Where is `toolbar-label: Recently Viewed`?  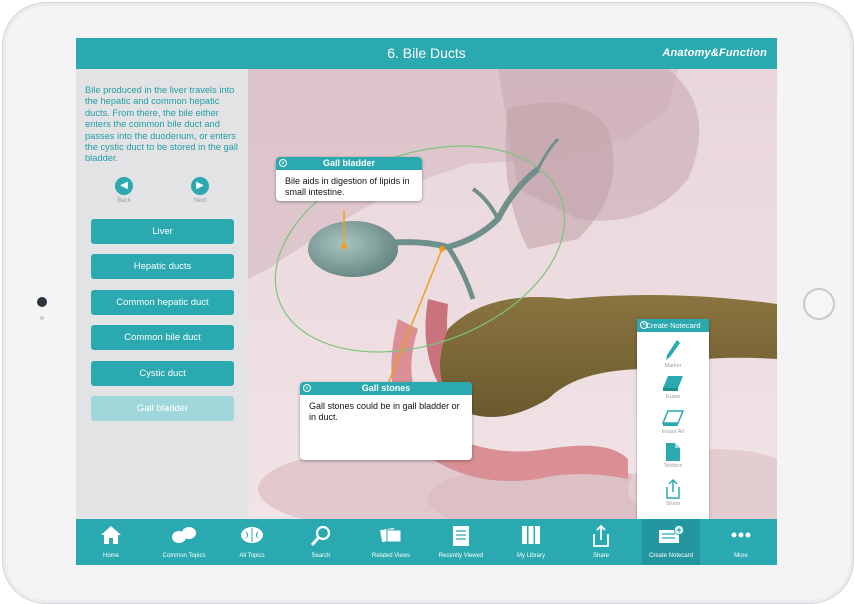
toolbar-label: Recently Viewed is located at coordinates (461, 556).